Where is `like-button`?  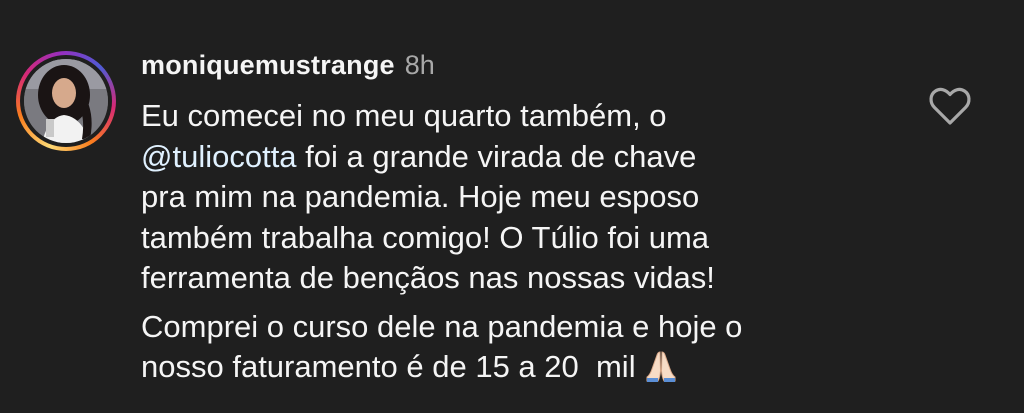
like-button is located at coordinates (950, 106).